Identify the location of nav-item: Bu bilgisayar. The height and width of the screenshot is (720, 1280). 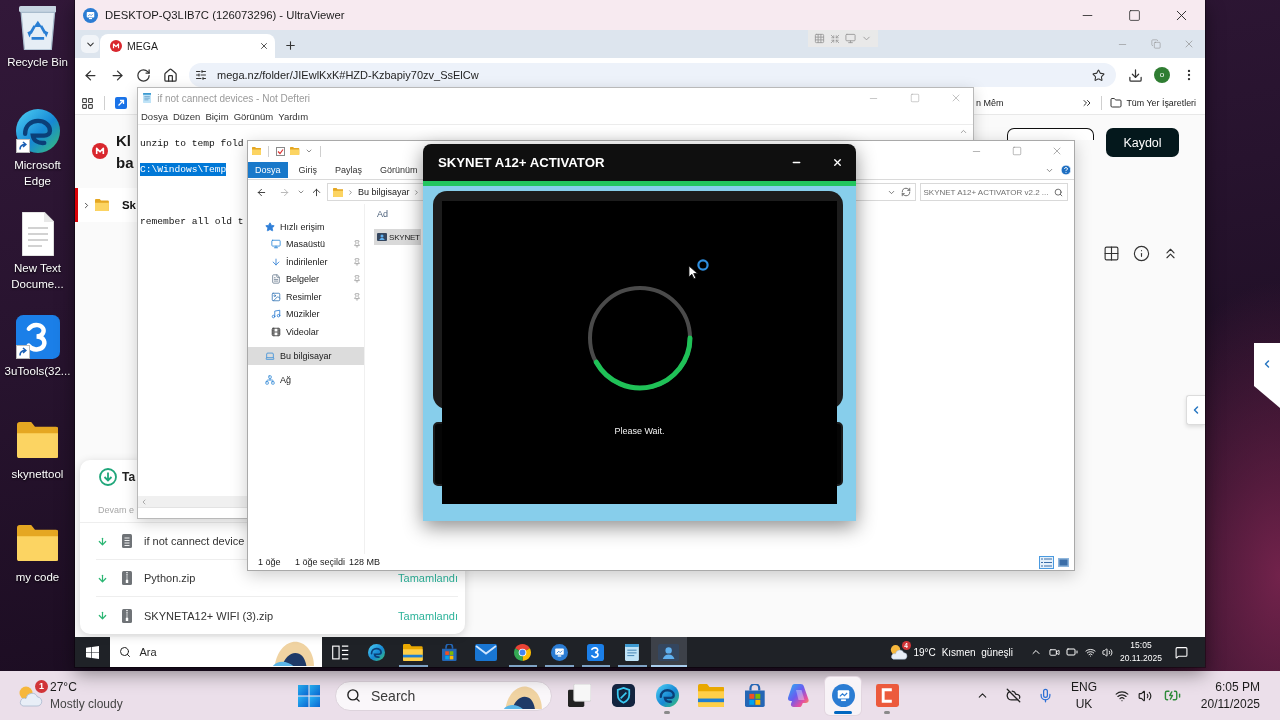
(306, 356).